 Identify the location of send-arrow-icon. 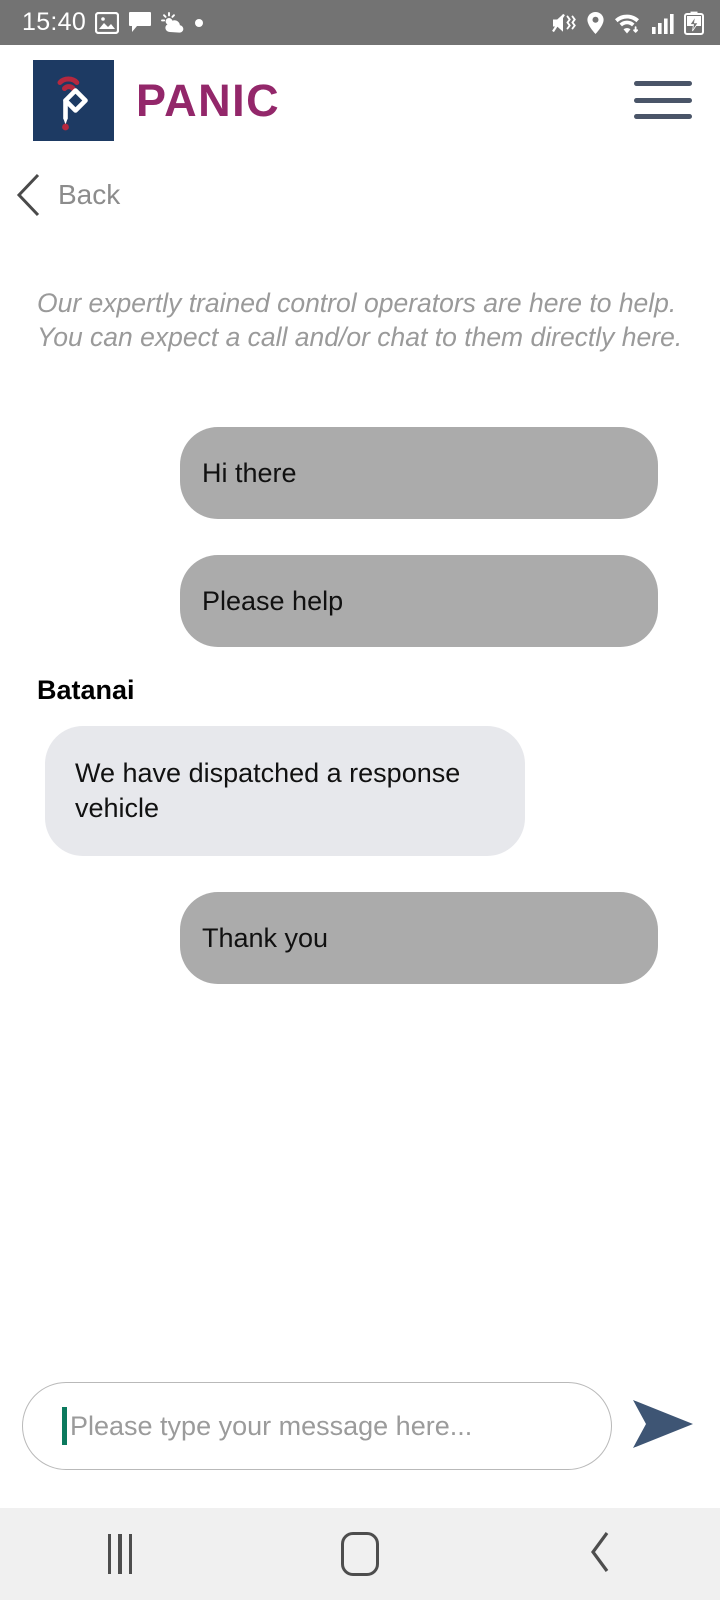
(663, 1426).